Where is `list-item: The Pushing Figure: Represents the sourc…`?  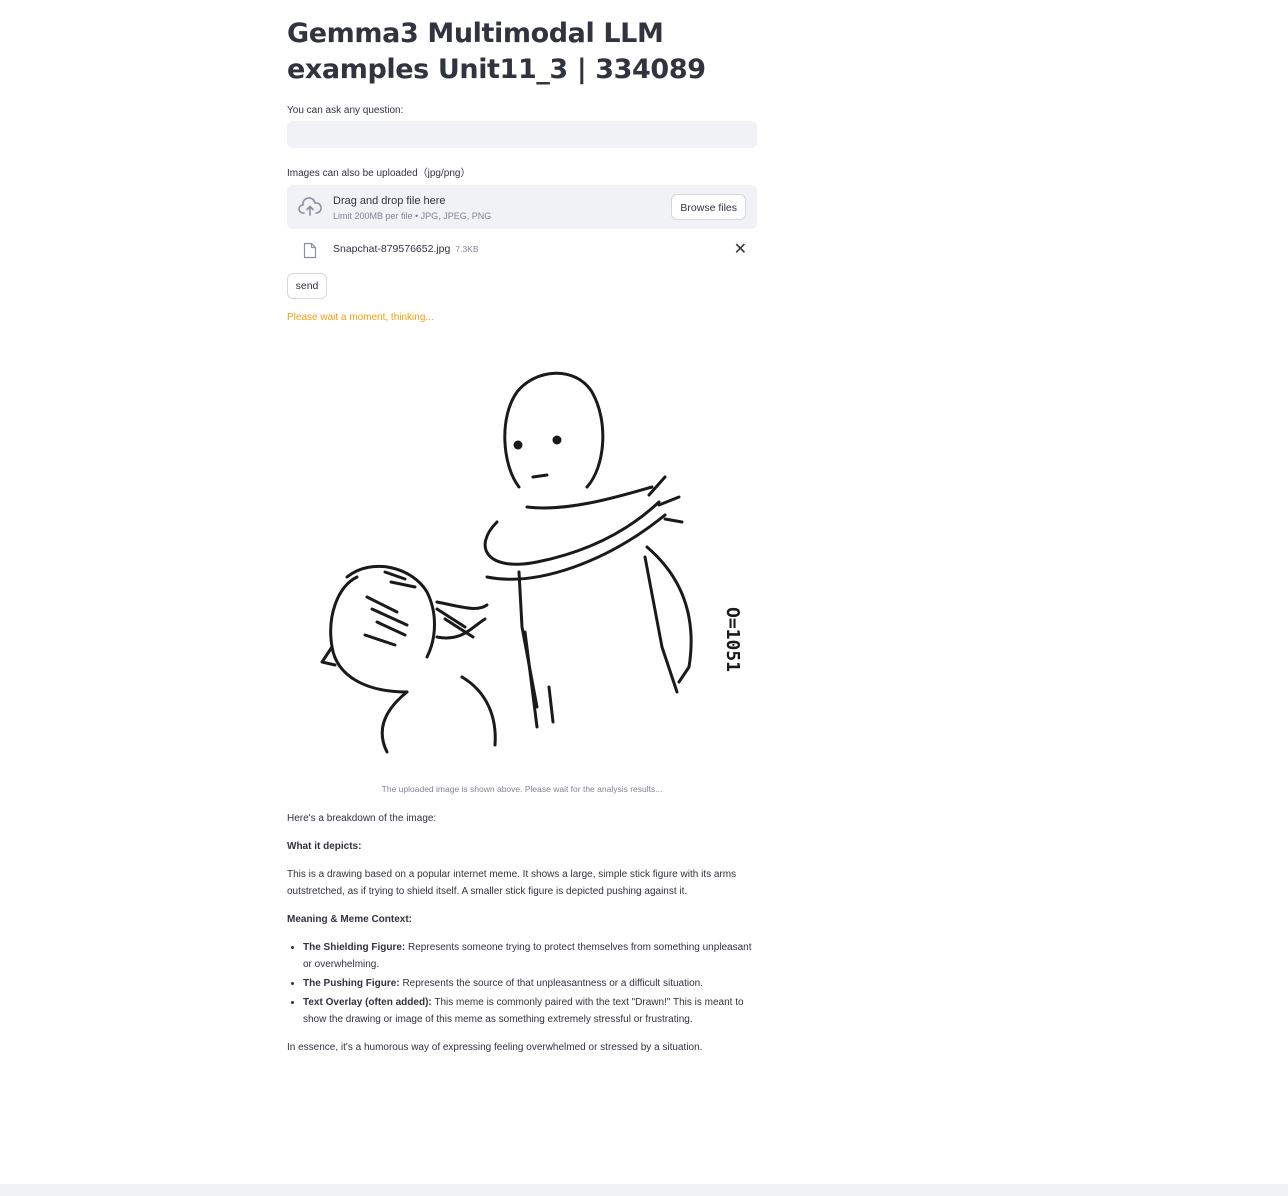 list-item: The Pushing Figure: Represents the sourc… is located at coordinates (530, 983).